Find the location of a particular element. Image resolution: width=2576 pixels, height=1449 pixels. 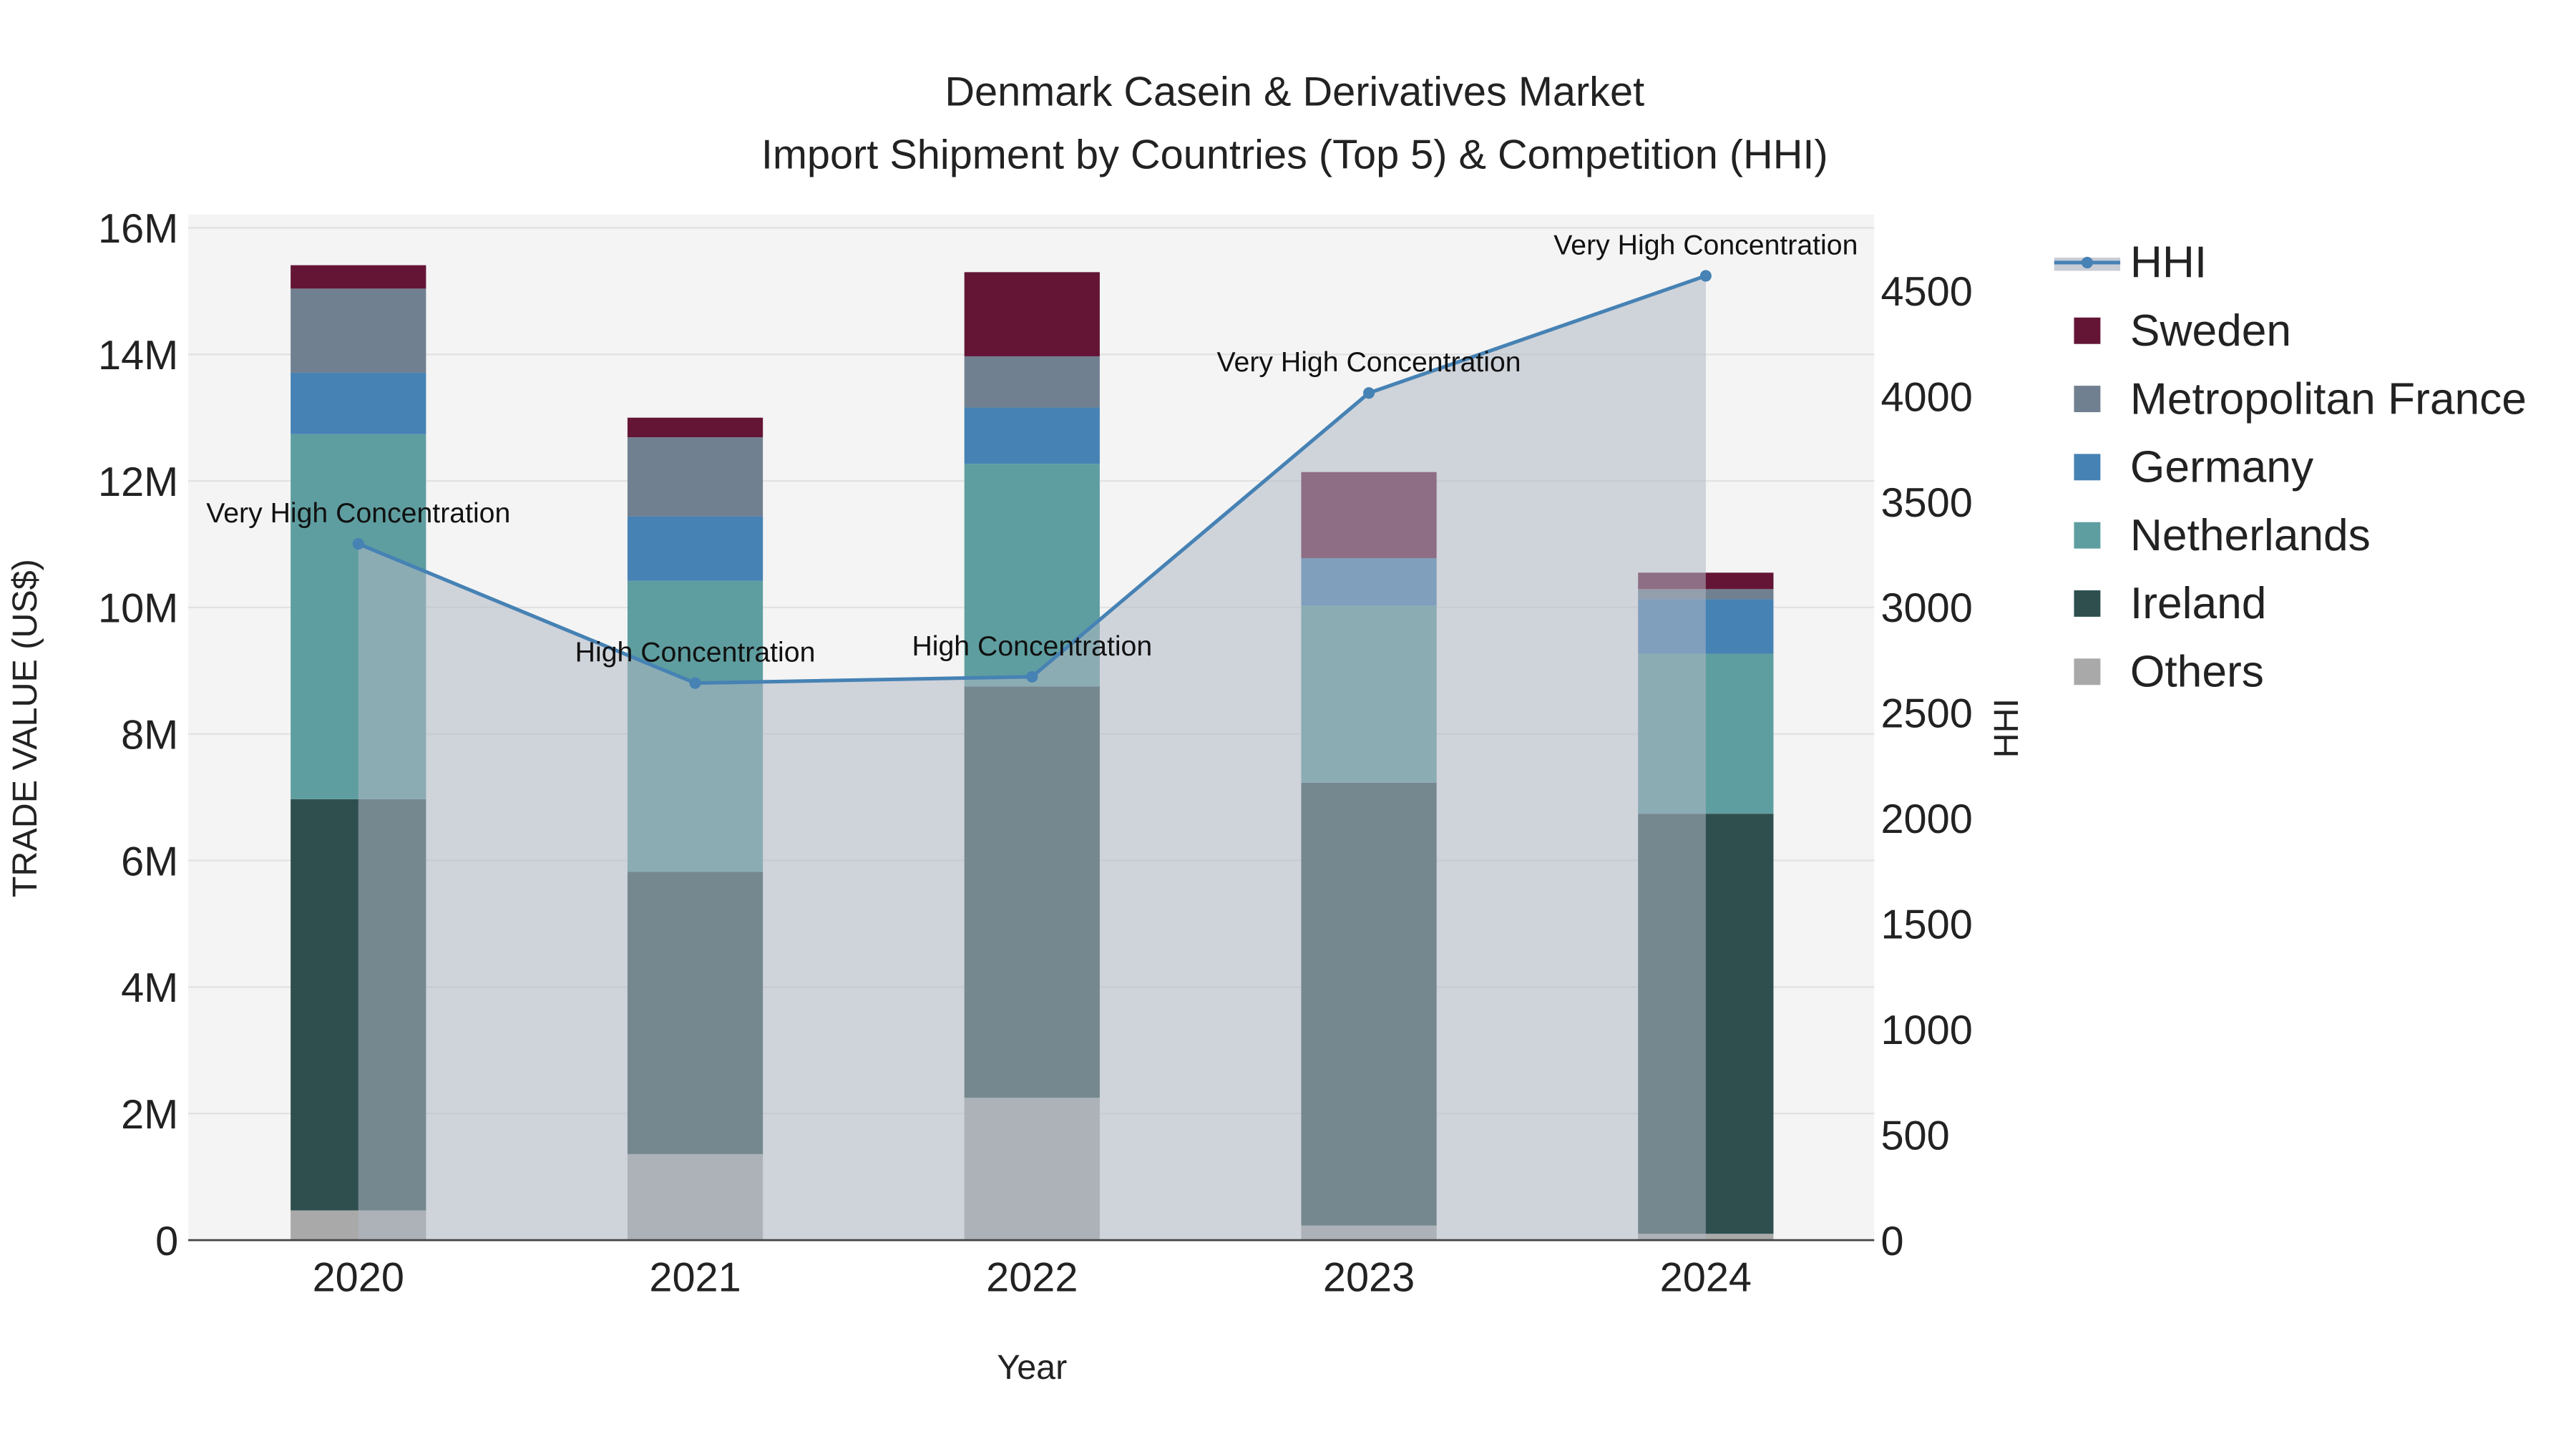

x-tick-label: 2021 is located at coordinates (695, 1278).